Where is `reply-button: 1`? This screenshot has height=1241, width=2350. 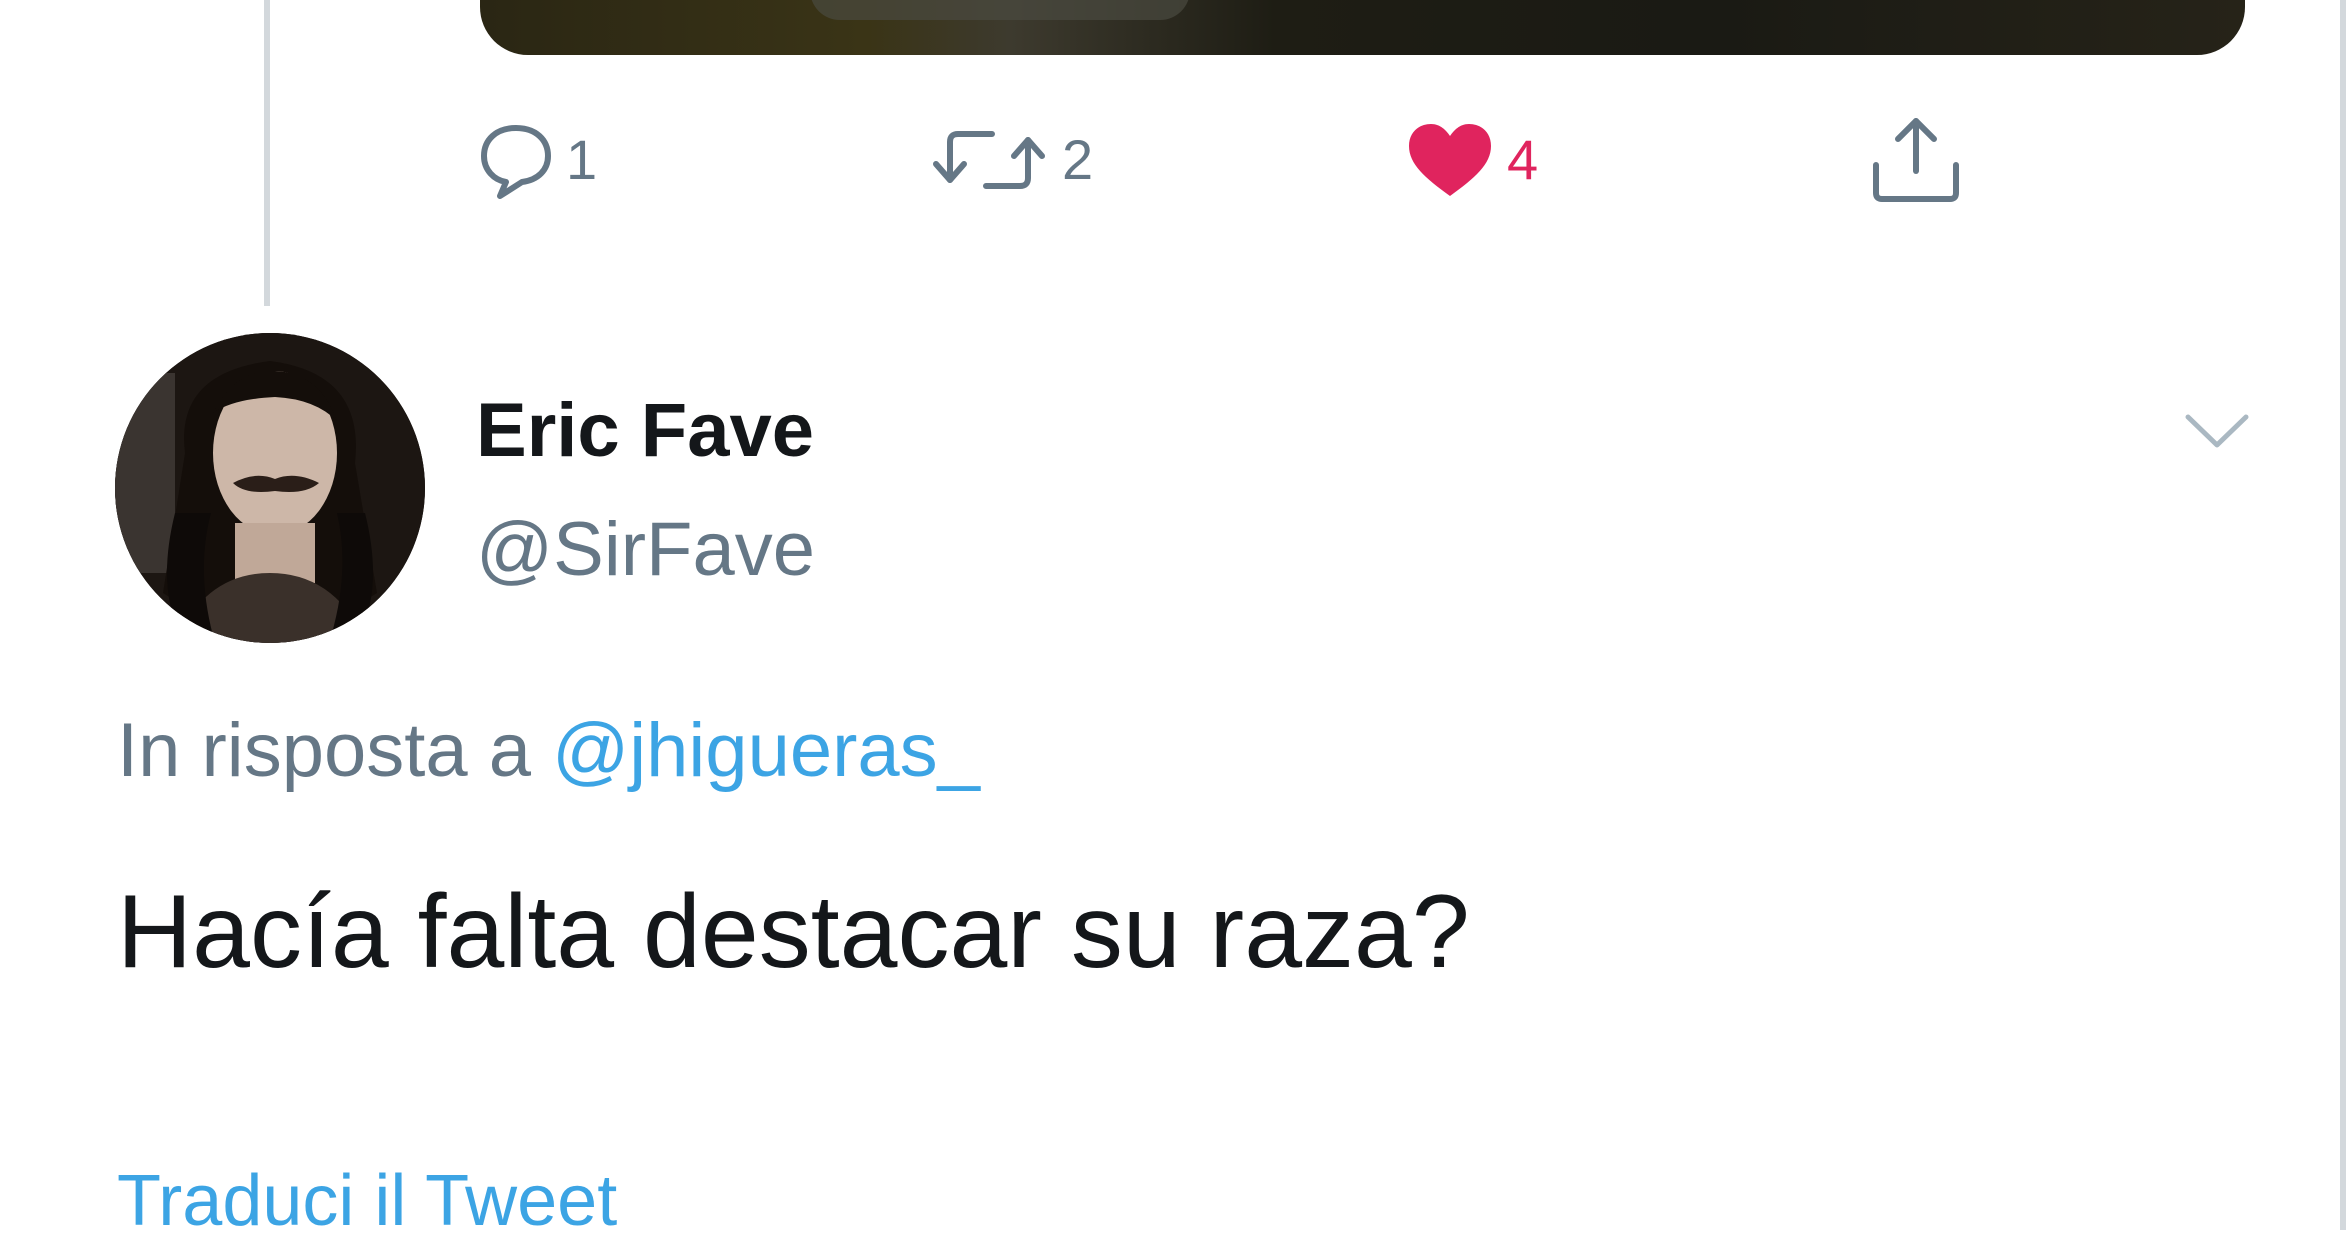 reply-button: 1 is located at coordinates (537, 160).